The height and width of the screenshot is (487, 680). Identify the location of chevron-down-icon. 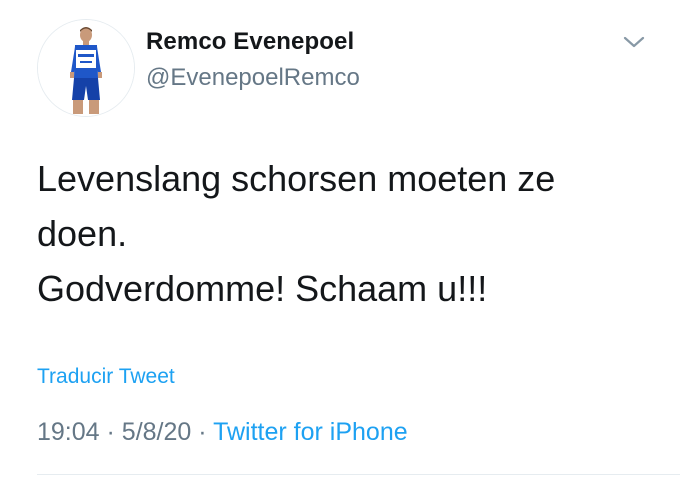
(634, 42).